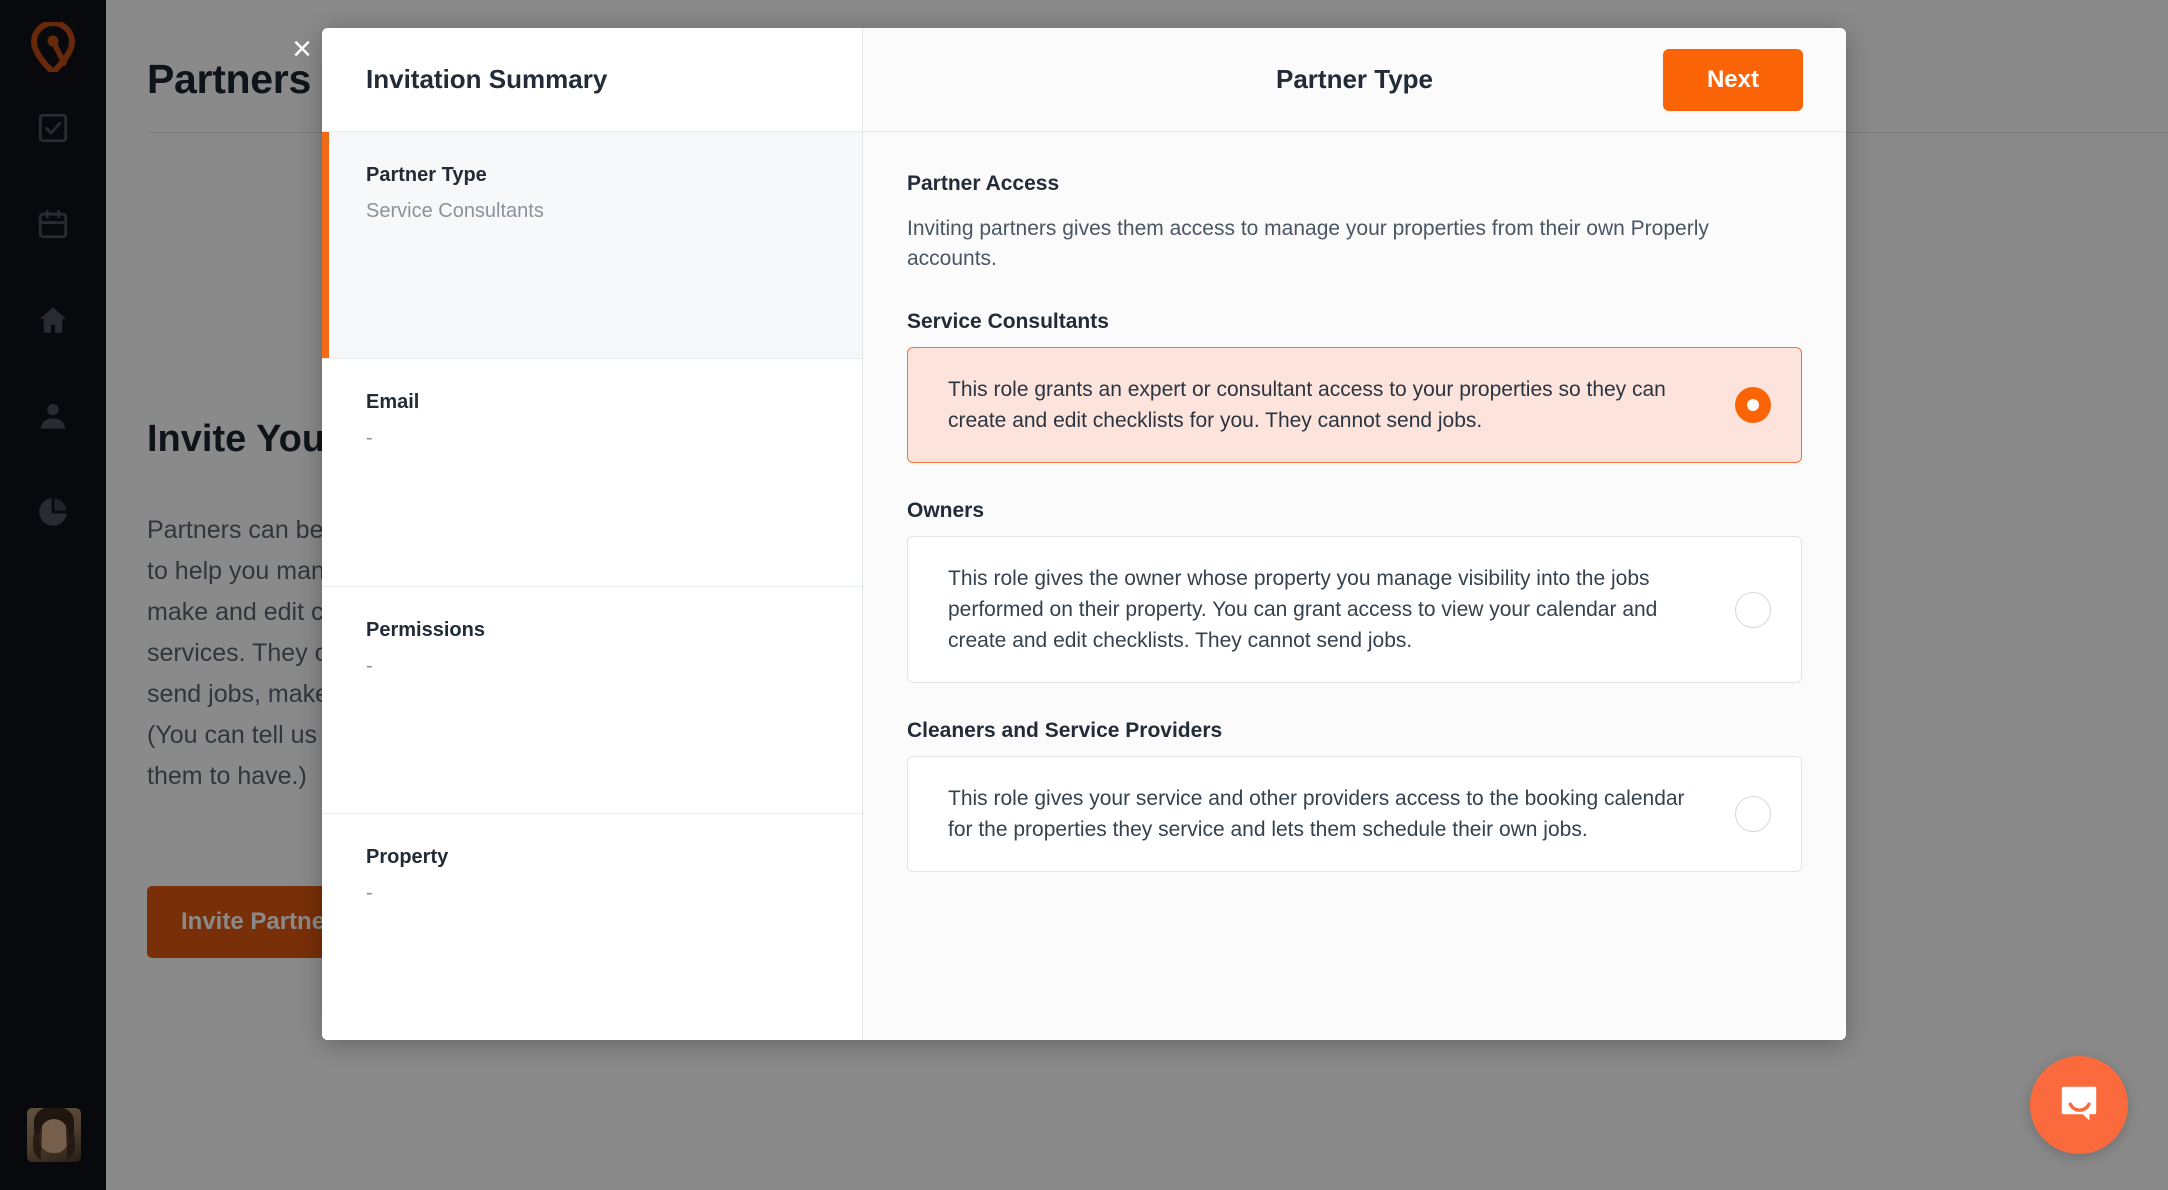 The image size is (2168, 1190). I want to click on partner-access-title: Partner Access, so click(983, 183).